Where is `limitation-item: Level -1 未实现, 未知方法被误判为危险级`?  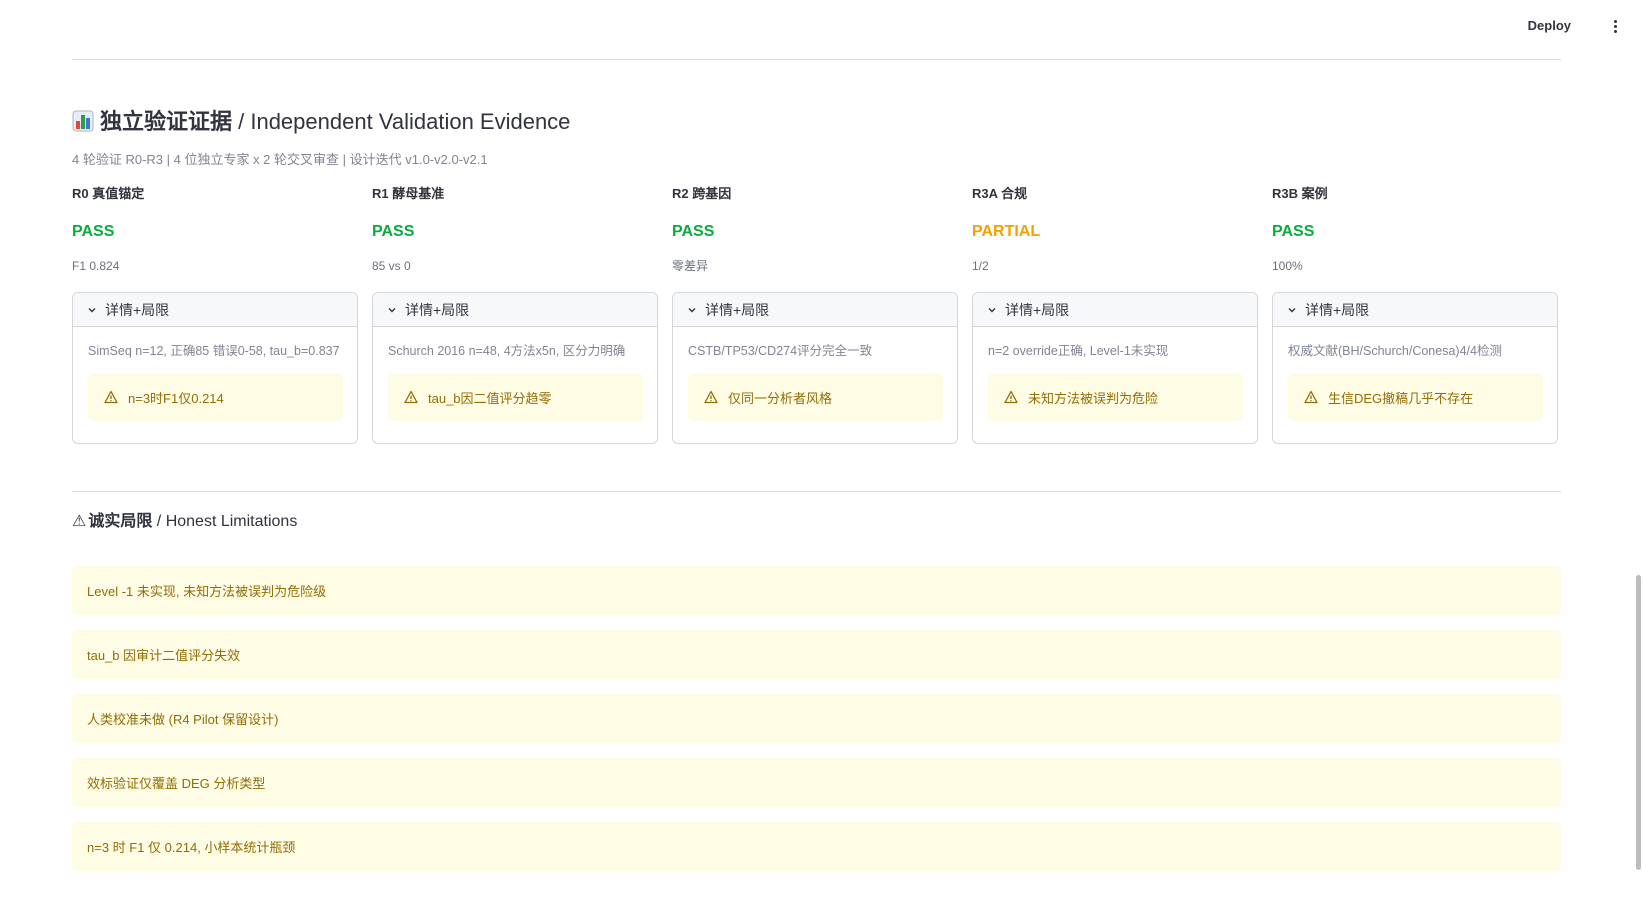
limitation-item: Level -1 未实现, 未知方法被误判为危险级 is located at coordinates (816, 590).